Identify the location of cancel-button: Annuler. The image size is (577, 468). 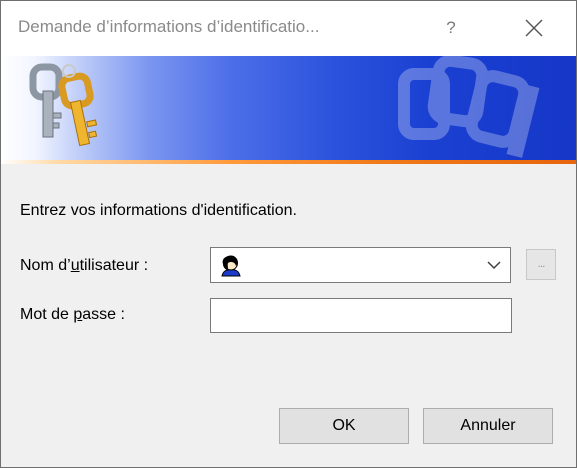
(488, 426).